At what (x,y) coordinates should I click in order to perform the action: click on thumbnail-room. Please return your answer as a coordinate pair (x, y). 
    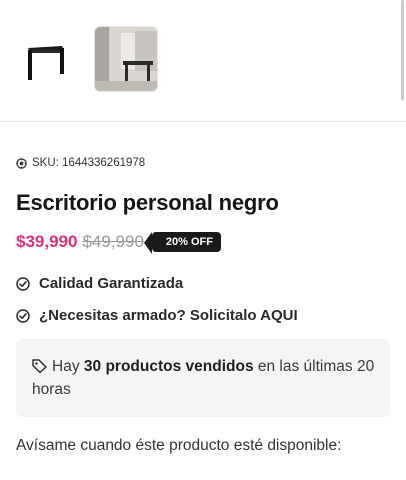
    Looking at the image, I should click on (126, 59).